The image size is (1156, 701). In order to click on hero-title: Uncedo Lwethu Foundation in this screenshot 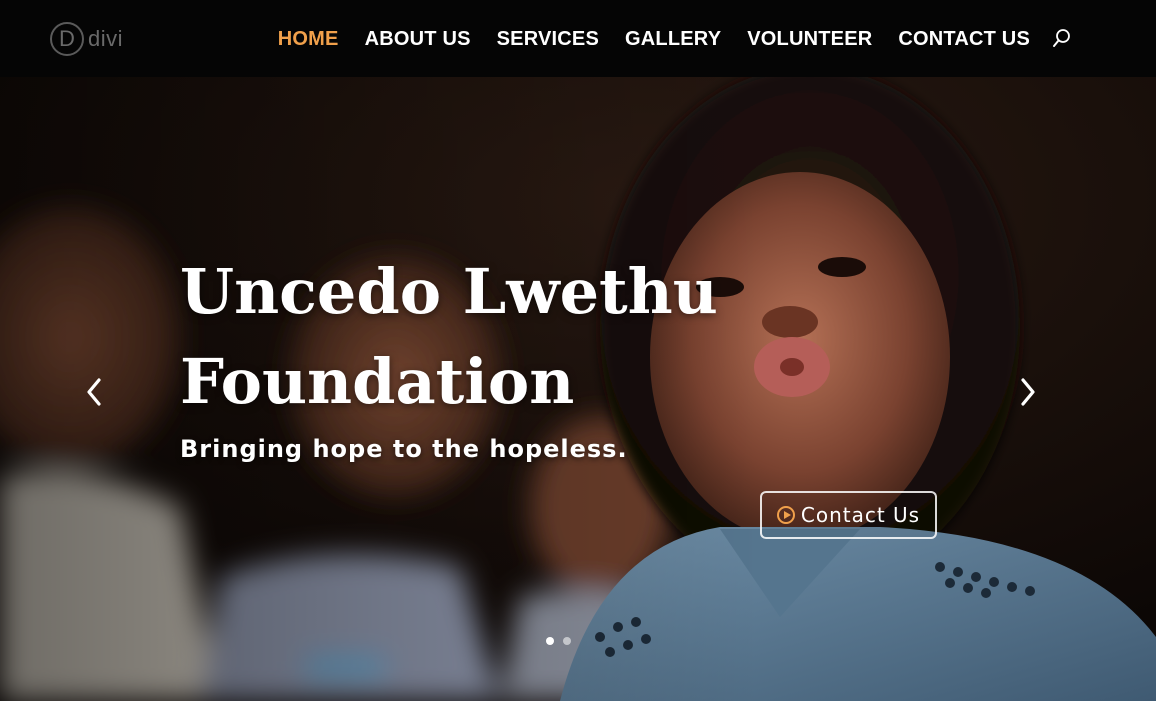, I will do `click(449, 336)`.